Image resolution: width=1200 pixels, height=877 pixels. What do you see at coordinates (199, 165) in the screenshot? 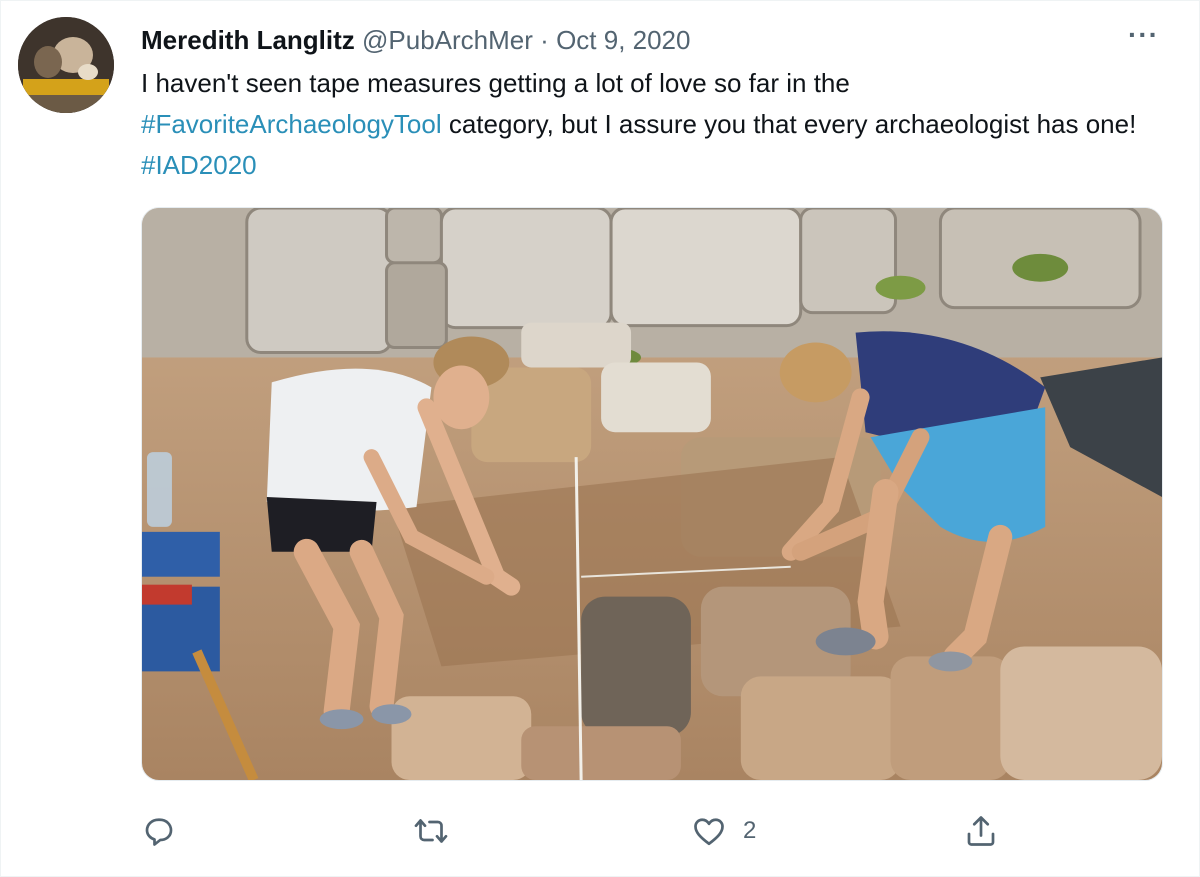
I see `hashtag-iad2020: #IAD2020` at bounding box center [199, 165].